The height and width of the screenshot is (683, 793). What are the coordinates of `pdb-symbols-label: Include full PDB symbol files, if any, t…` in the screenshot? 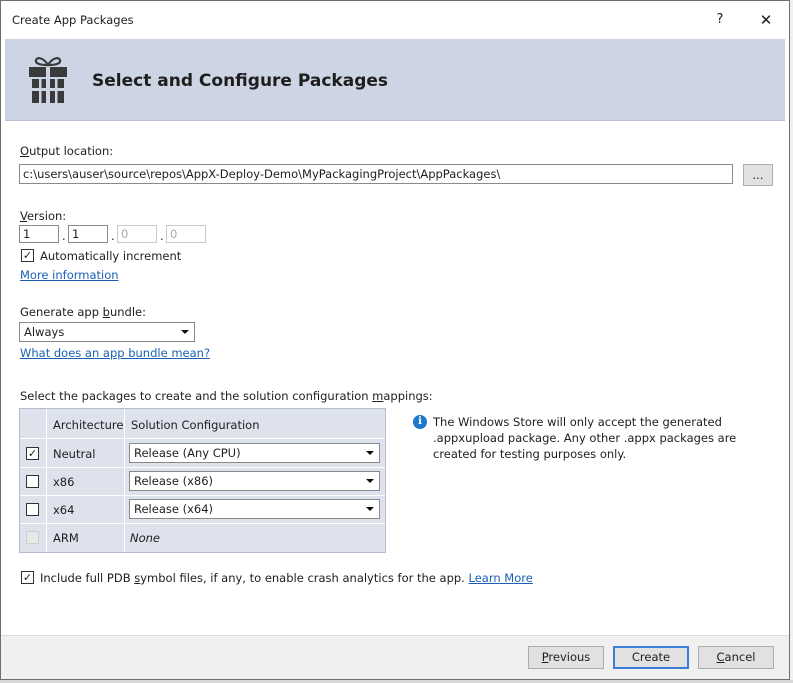 It's located at (286, 578).